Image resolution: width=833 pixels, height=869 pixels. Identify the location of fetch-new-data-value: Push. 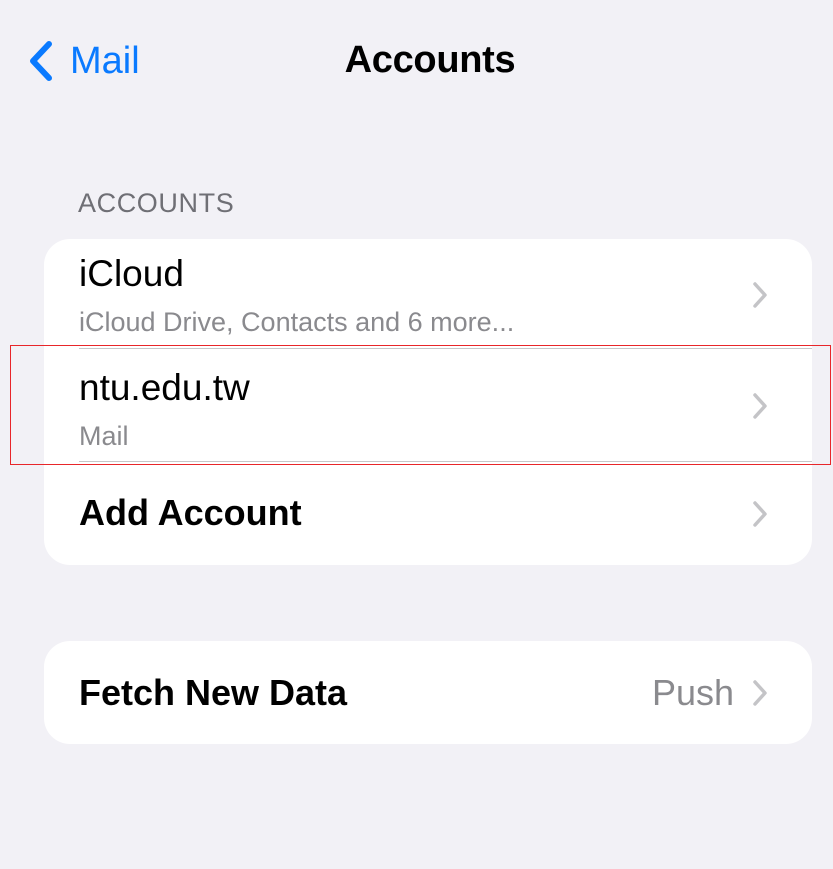
(692, 692).